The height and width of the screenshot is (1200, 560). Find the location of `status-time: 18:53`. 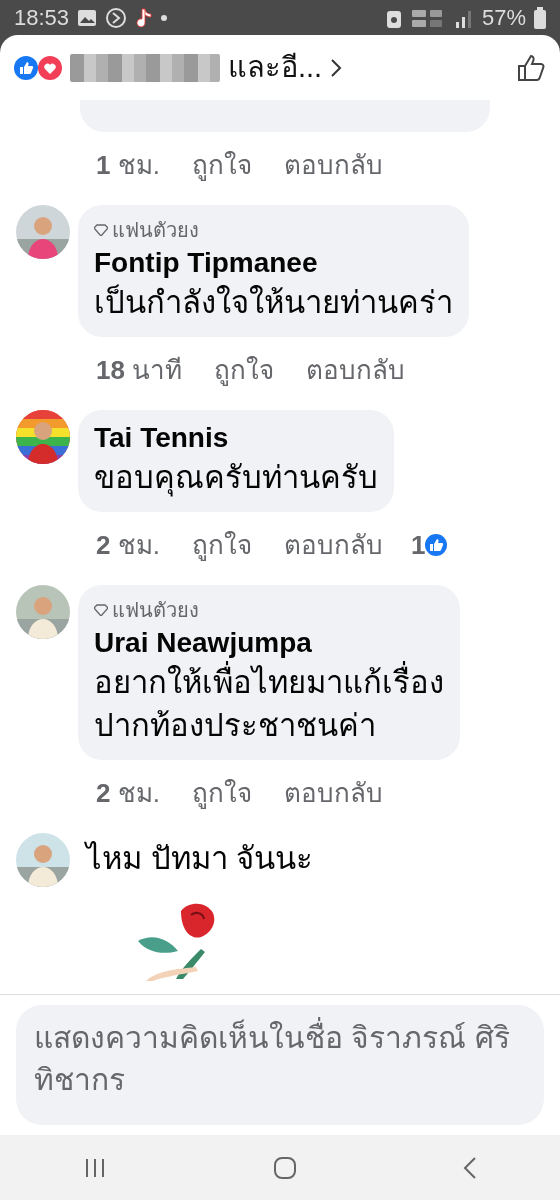

status-time: 18:53 is located at coordinates (42, 18).